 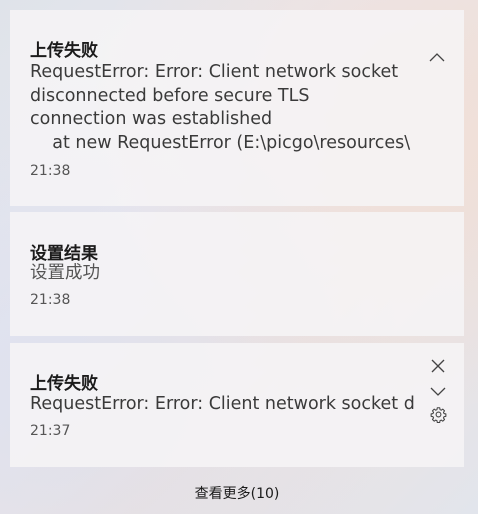 I want to click on notification-title: 设置结果, so click(x=64, y=254).